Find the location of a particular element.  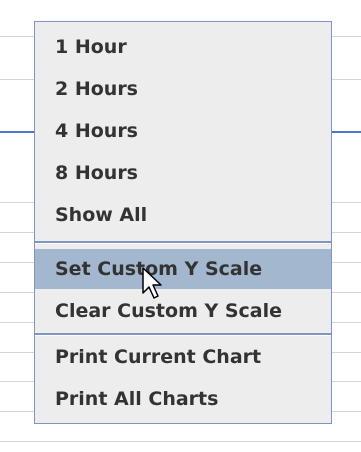

menu-item-8-hours: 8 Hours is located at coordinates (183, 173).